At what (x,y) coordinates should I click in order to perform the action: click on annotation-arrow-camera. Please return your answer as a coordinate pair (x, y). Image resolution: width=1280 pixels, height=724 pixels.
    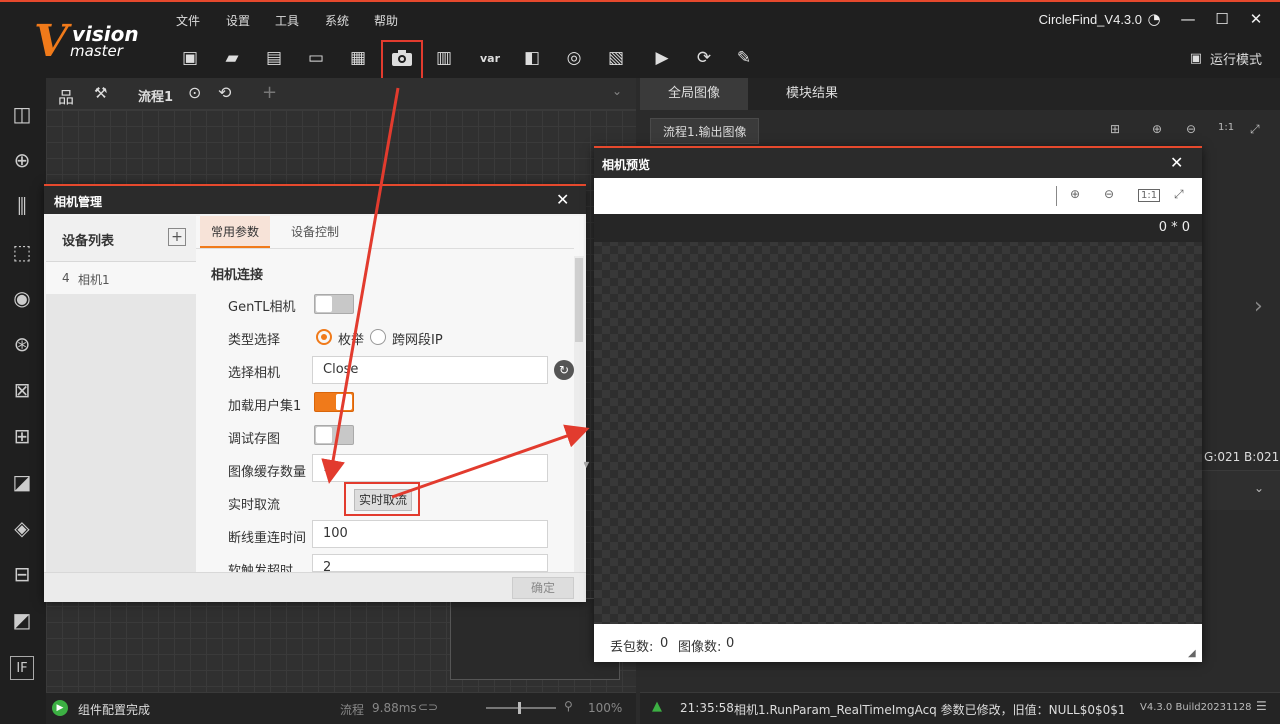
    Looking at the image, I should click on (360, 285).